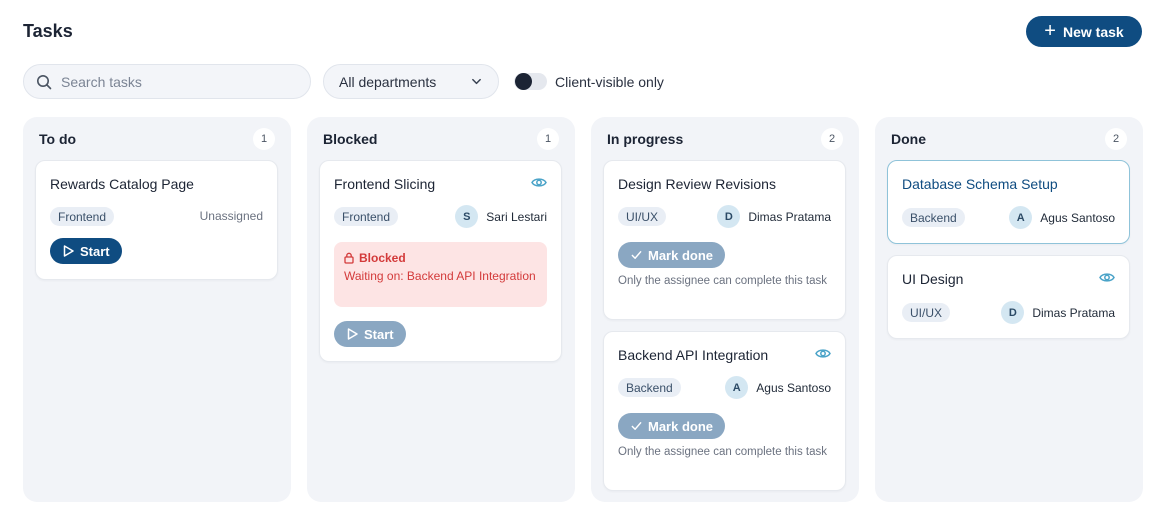 This screenshot has height=518, width=1165. What do you see at coordinates (1093, 31) in the screenshot?
I see `new-task-label: New task` at bounding box center [1093, 31].